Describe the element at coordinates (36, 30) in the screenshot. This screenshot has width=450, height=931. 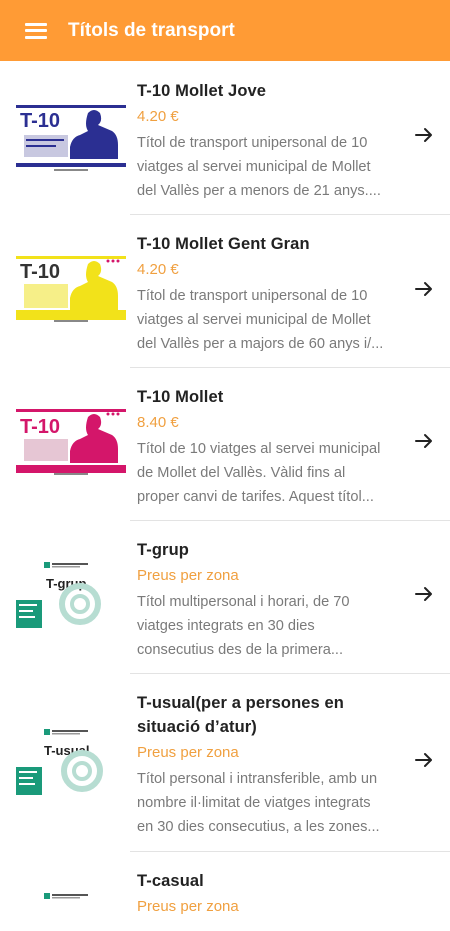
I see `menu-icon` at that location.